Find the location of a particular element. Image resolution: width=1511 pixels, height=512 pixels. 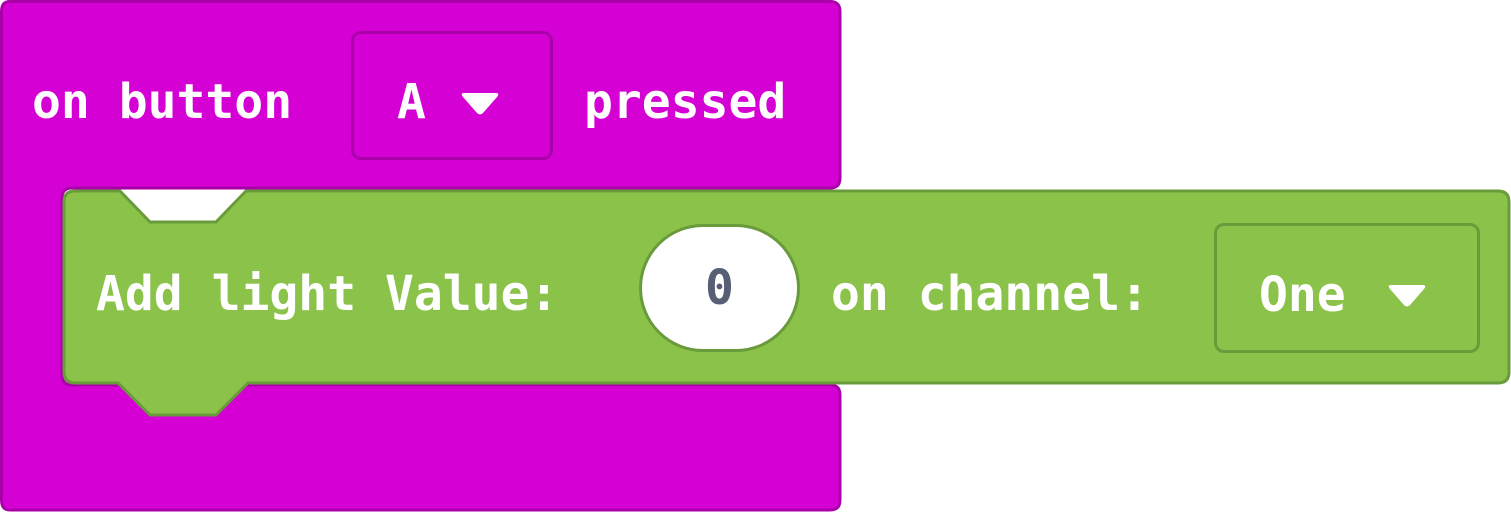

button-dropdown: A is located at coordinates (452, 95).